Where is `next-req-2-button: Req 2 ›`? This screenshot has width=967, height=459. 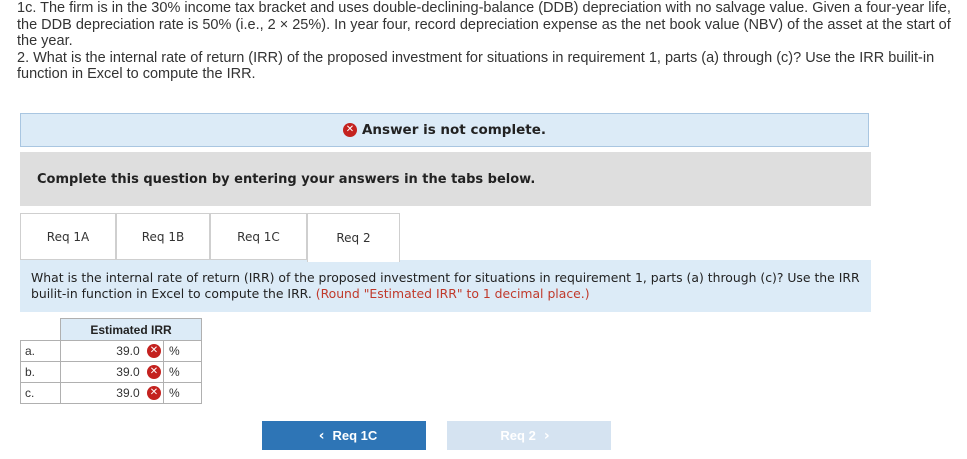 next-req-2-button: Req 2 › is located at coordinates (529, 435).